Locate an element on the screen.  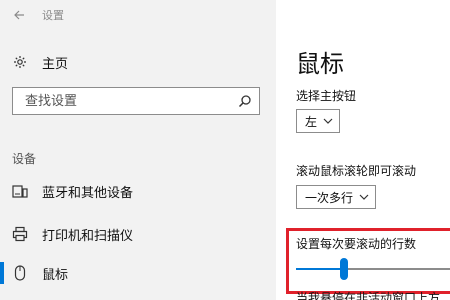
dropdown-value: 左 is located at coordinates (311, 121).